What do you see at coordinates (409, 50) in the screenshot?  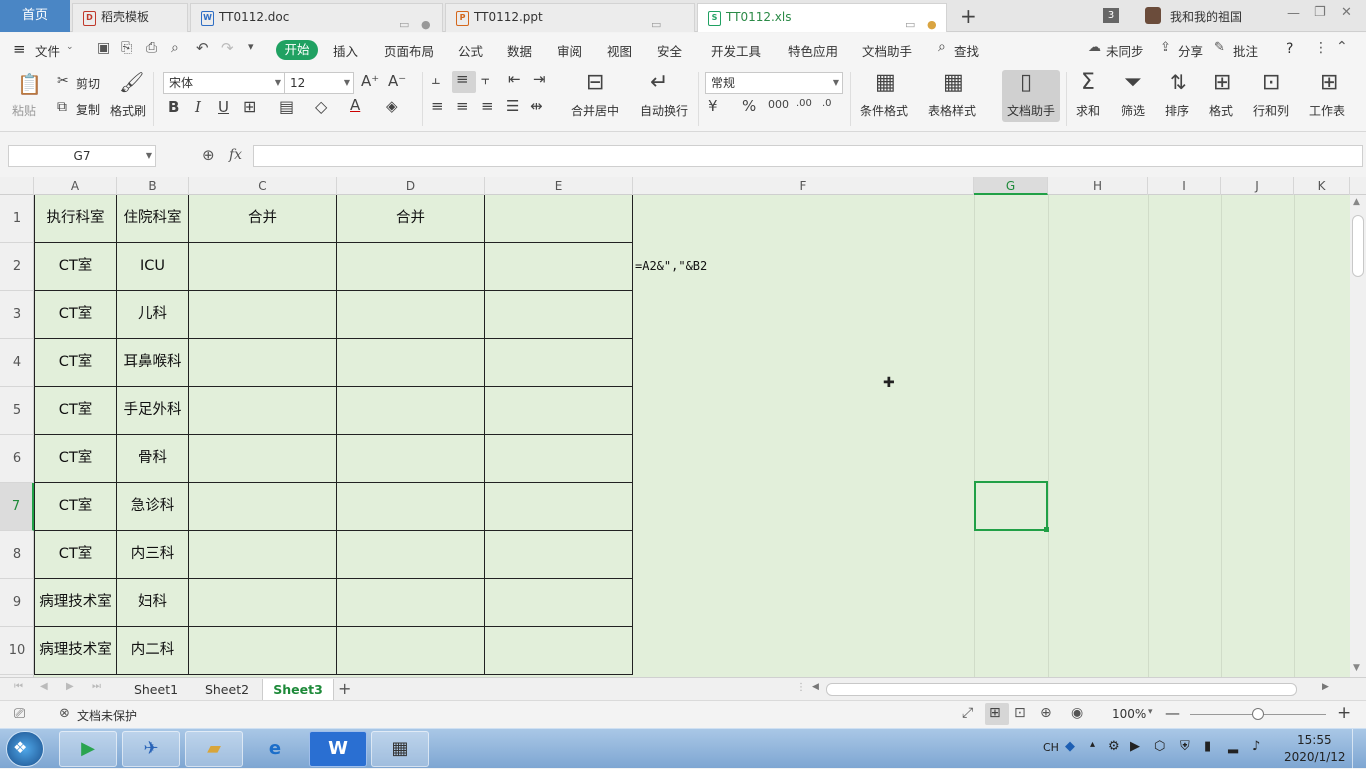 I see `menu-page-layout: 页面布局` at bounding box center [409, 50].